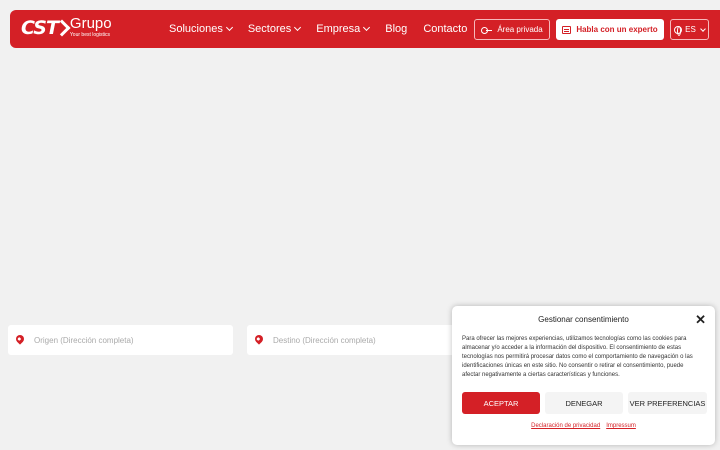 The image size is (720, 450). I want to click on nav-item-sectores: Sectores, so click(274, 29).